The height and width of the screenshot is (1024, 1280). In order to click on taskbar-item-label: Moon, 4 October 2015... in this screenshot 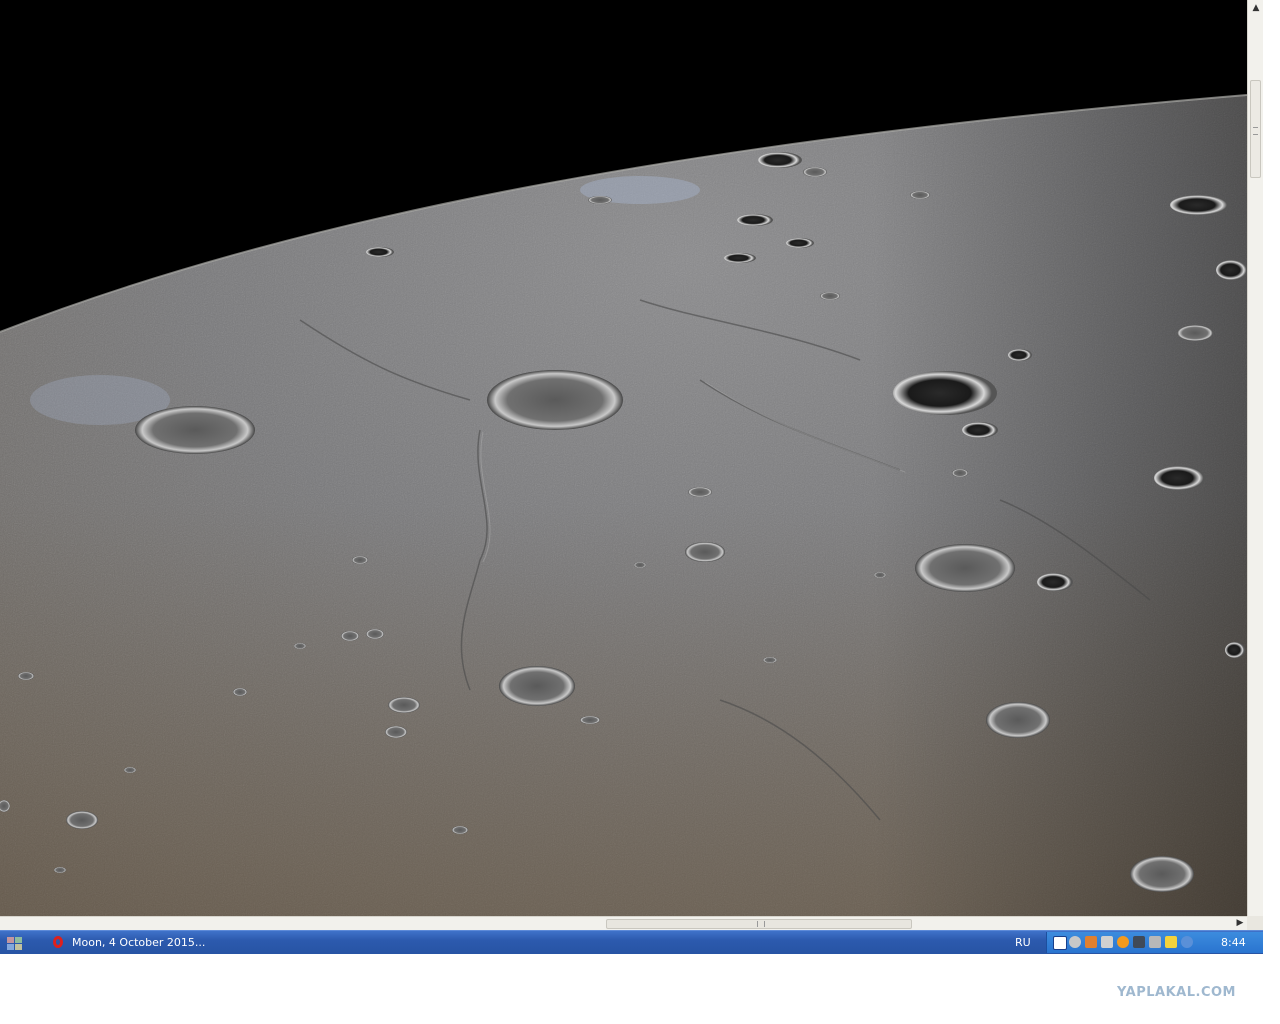, I will do `click(139, 942)`.